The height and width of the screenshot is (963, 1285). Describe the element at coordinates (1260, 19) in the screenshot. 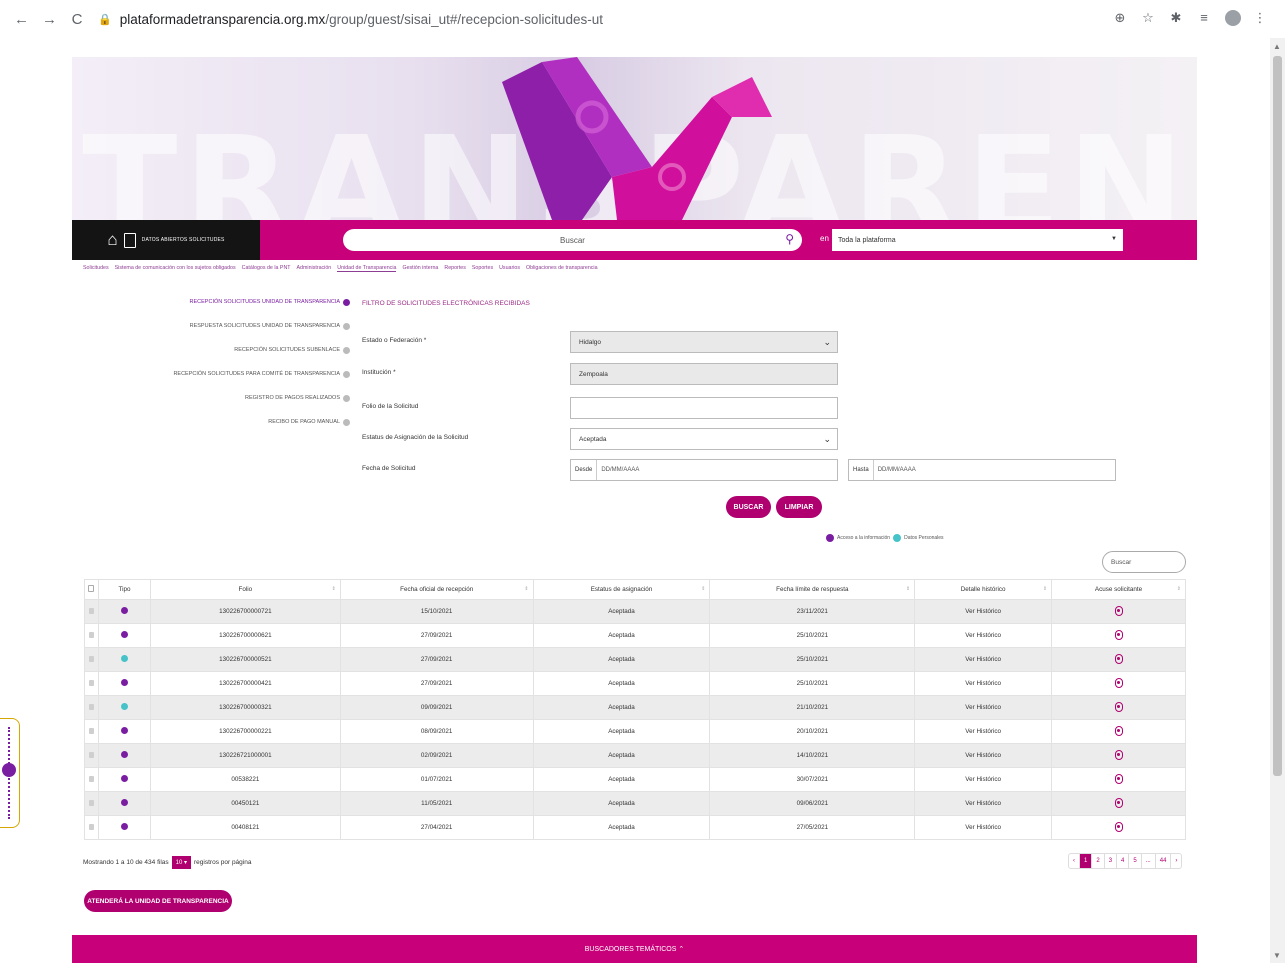

I see `more-menu-icon: ⋮` at that location.